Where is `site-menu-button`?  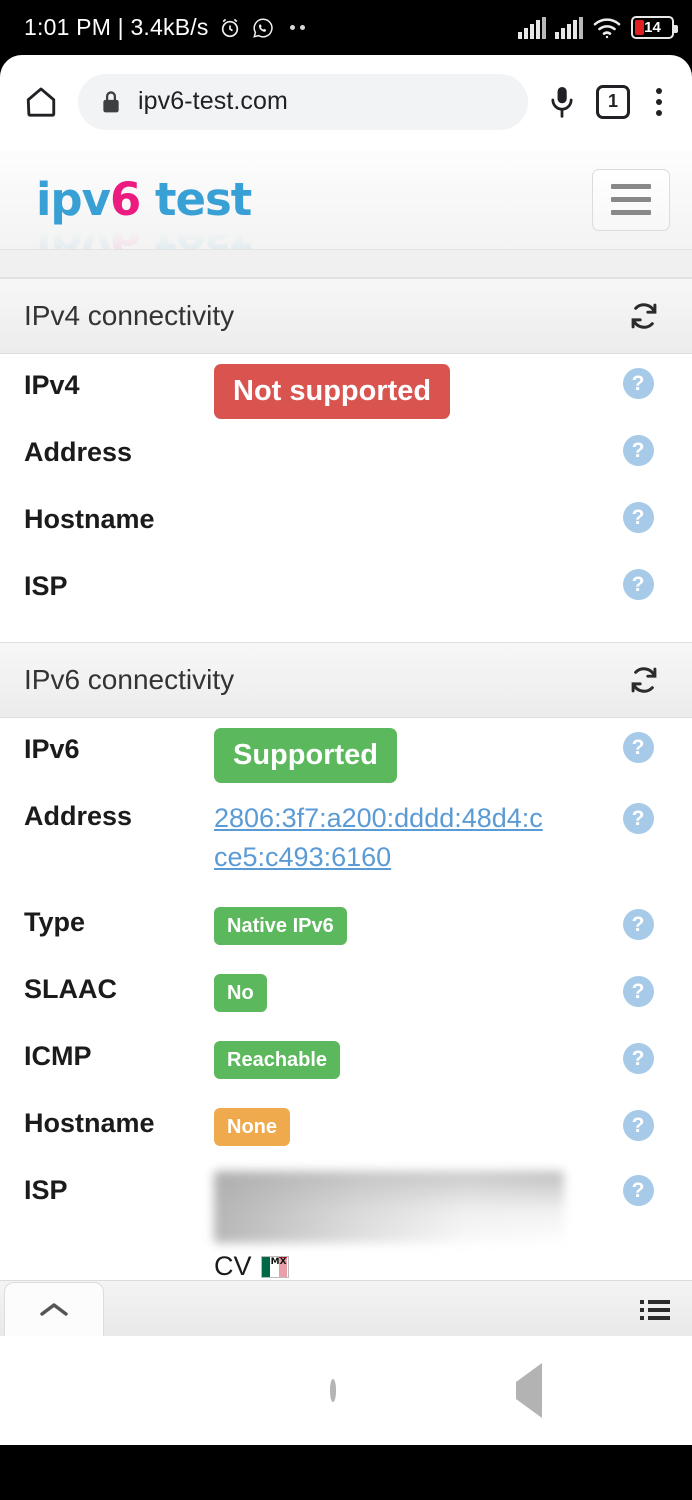
site-menu-button is located at coordinates (631, 199).